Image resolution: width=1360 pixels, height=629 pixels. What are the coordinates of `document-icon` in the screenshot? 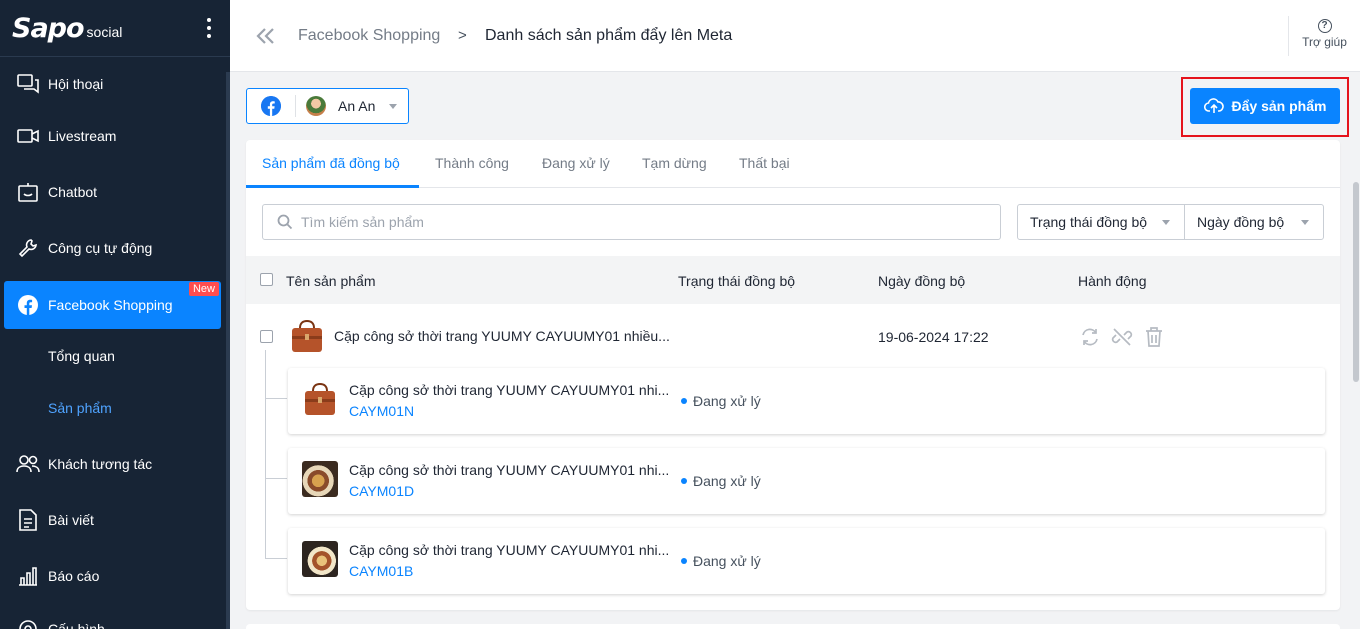 It's located at (28, 520).